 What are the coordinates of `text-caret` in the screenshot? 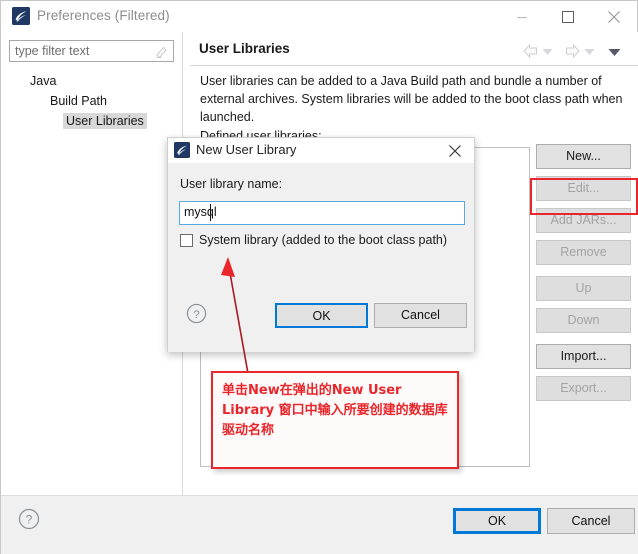 It's located at (210, 212).